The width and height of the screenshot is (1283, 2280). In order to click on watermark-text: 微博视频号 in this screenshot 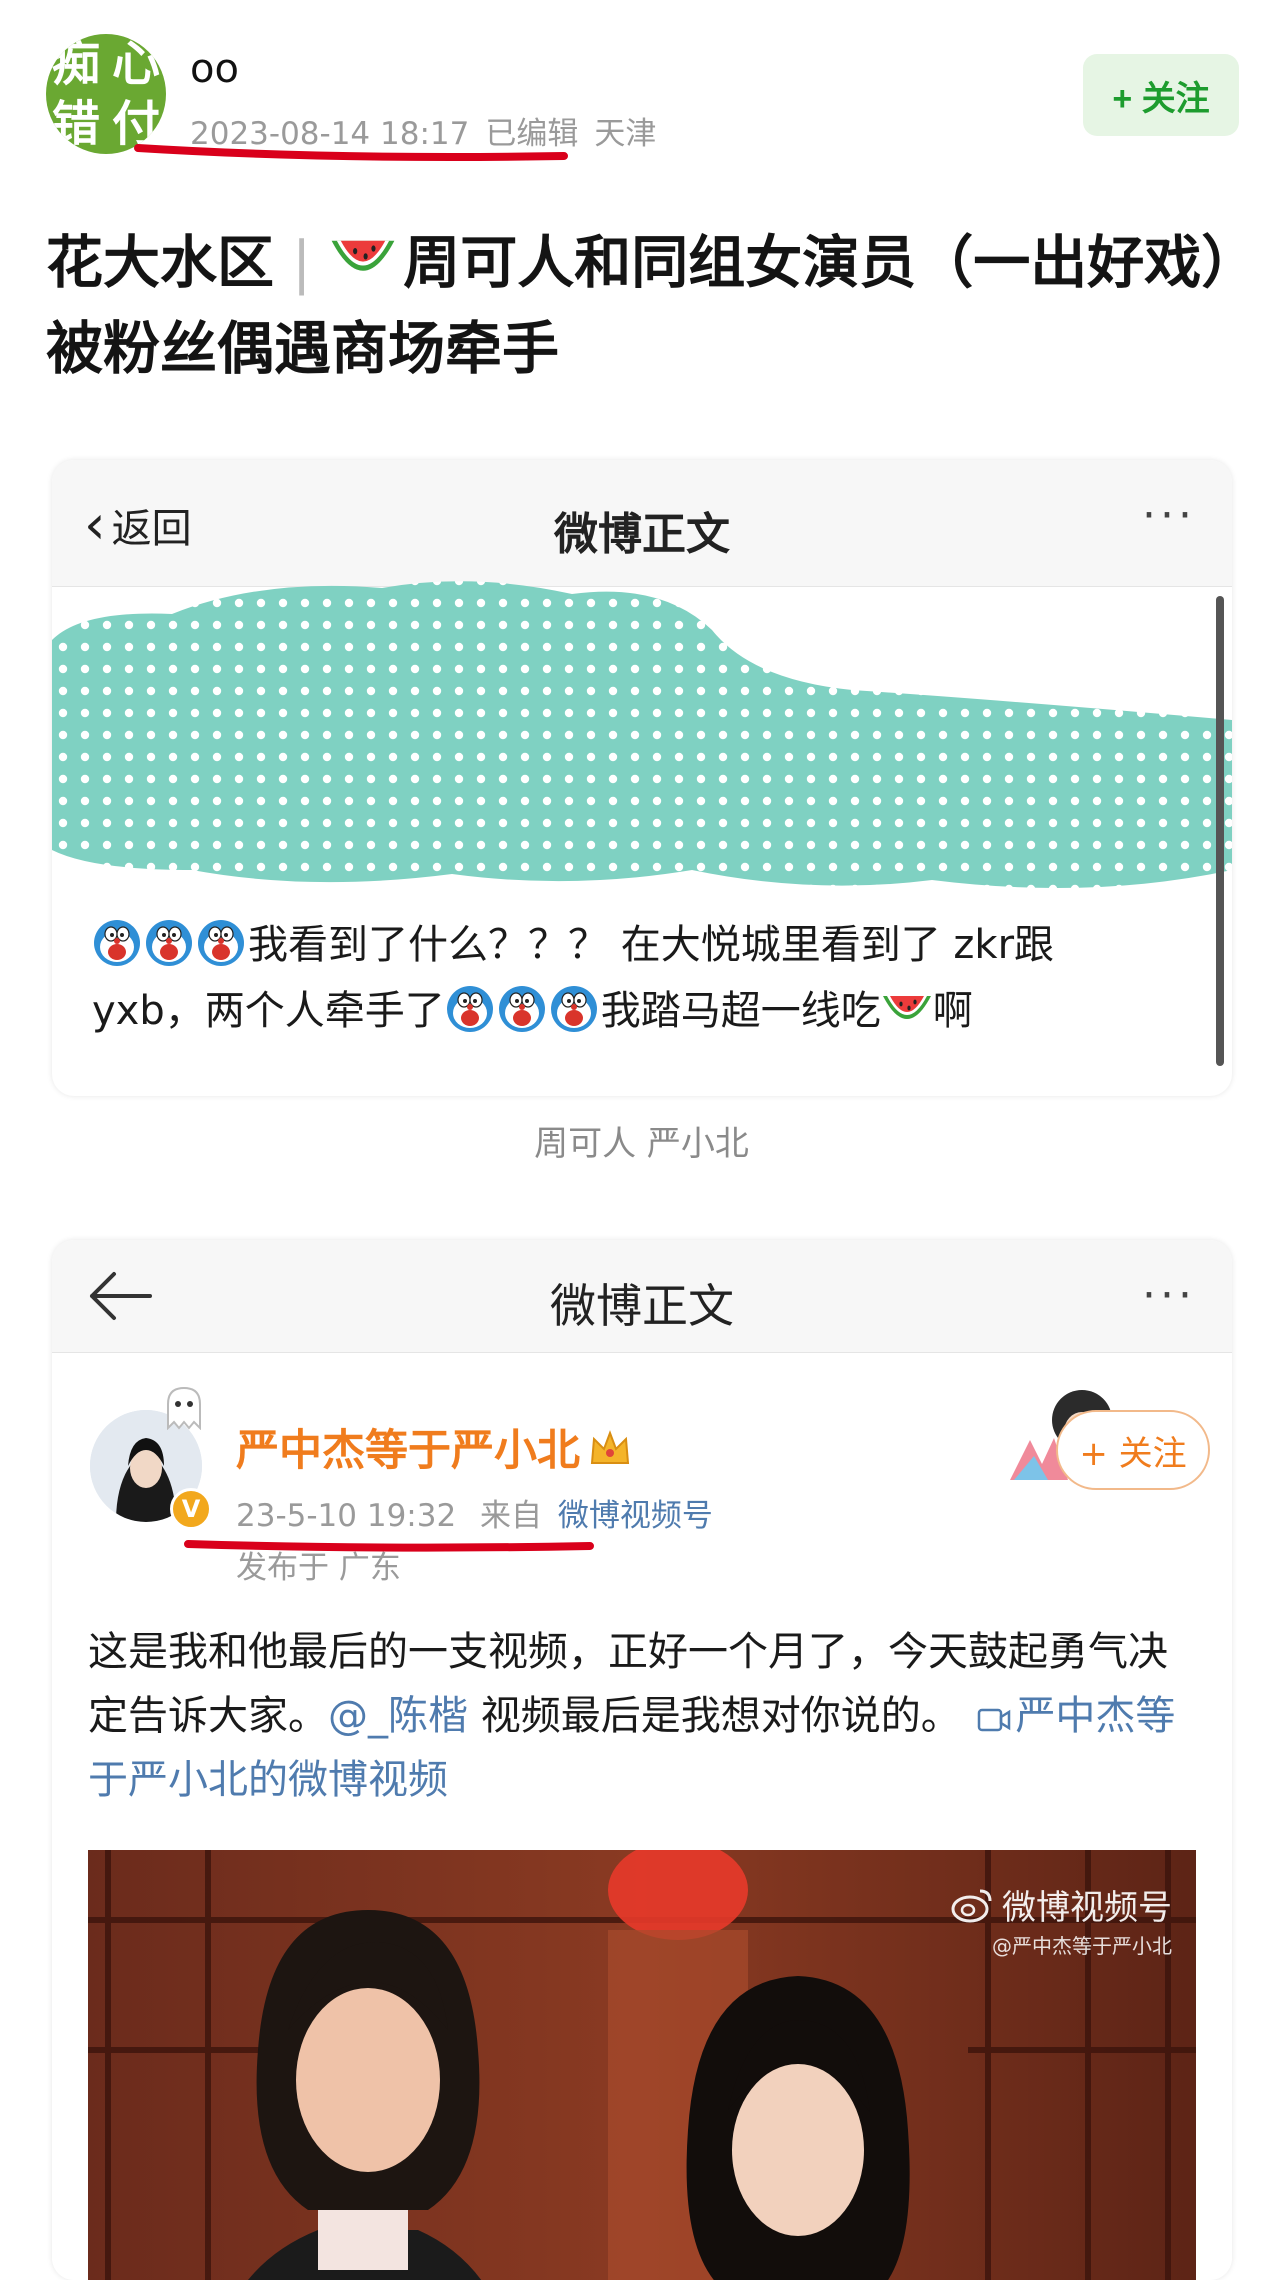, I will do `click(1087, 1908)`.